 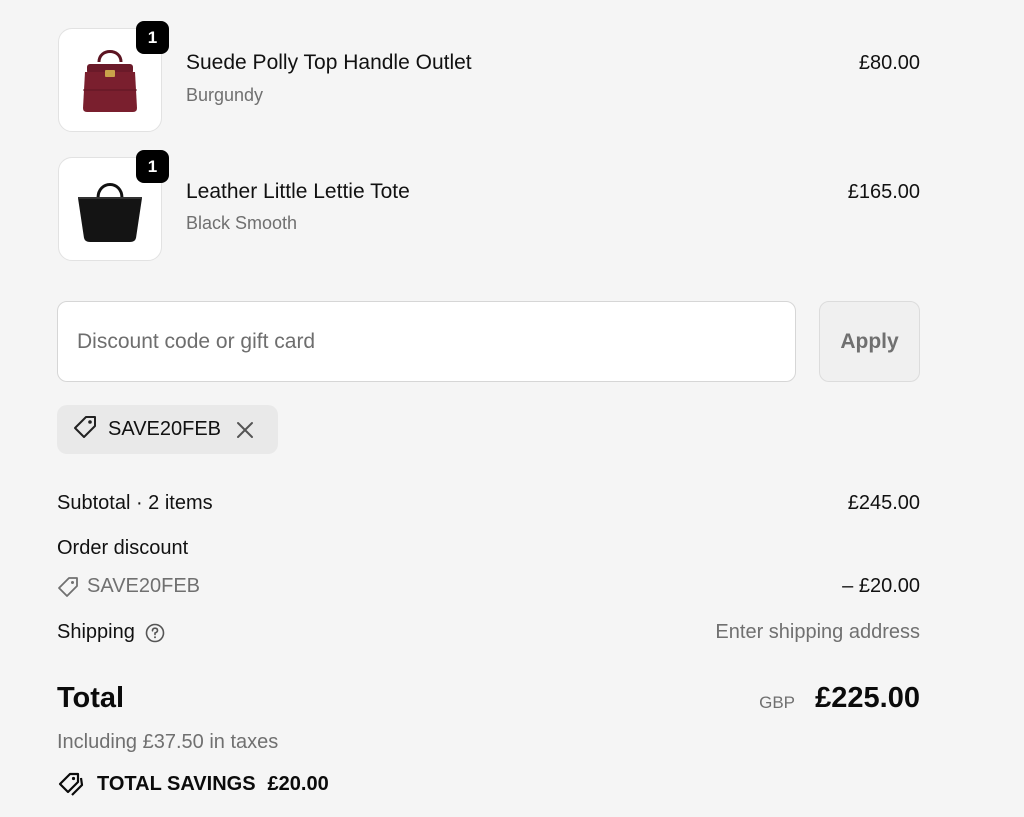 I want to click on savings-tag-icon, so click(x=71, y=784).